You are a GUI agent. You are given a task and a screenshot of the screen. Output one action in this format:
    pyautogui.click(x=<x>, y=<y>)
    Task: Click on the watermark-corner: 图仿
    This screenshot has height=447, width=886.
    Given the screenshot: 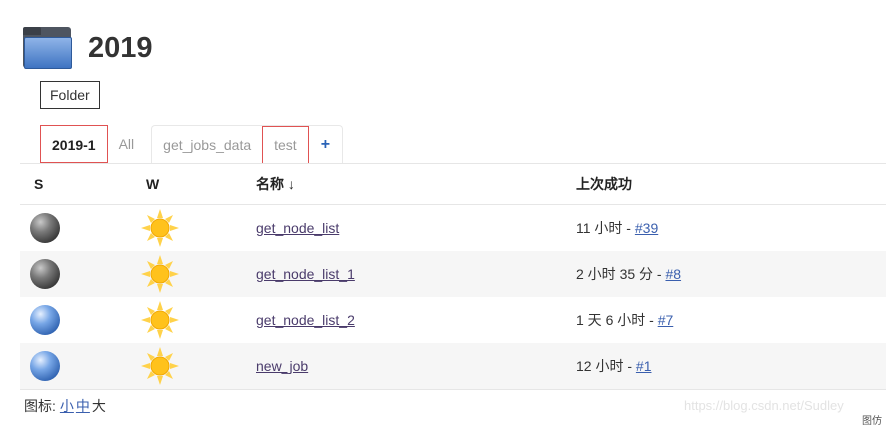 What is the action you would take?
    pyautogui.click(x=872, y=421)
    